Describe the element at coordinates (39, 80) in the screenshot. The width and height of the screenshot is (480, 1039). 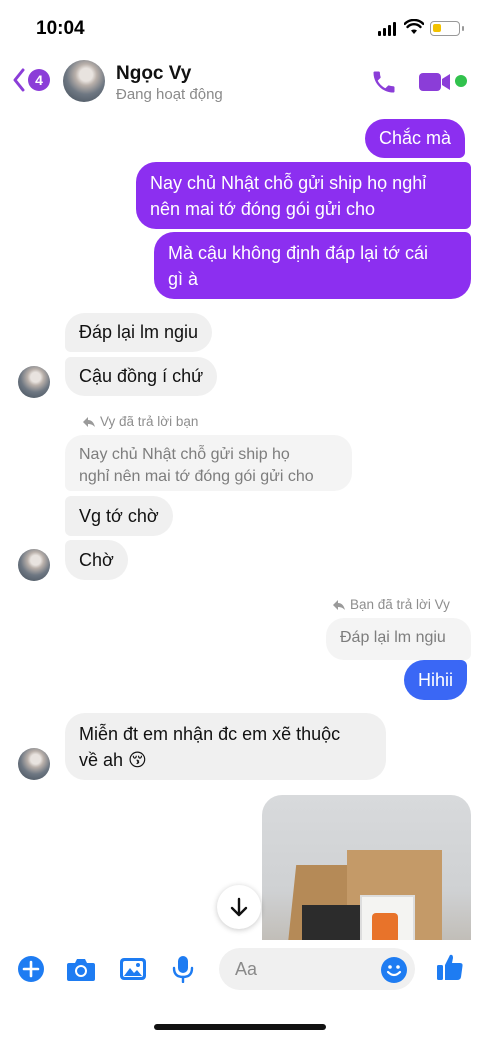
I see `unread-badge: 4` at that location.